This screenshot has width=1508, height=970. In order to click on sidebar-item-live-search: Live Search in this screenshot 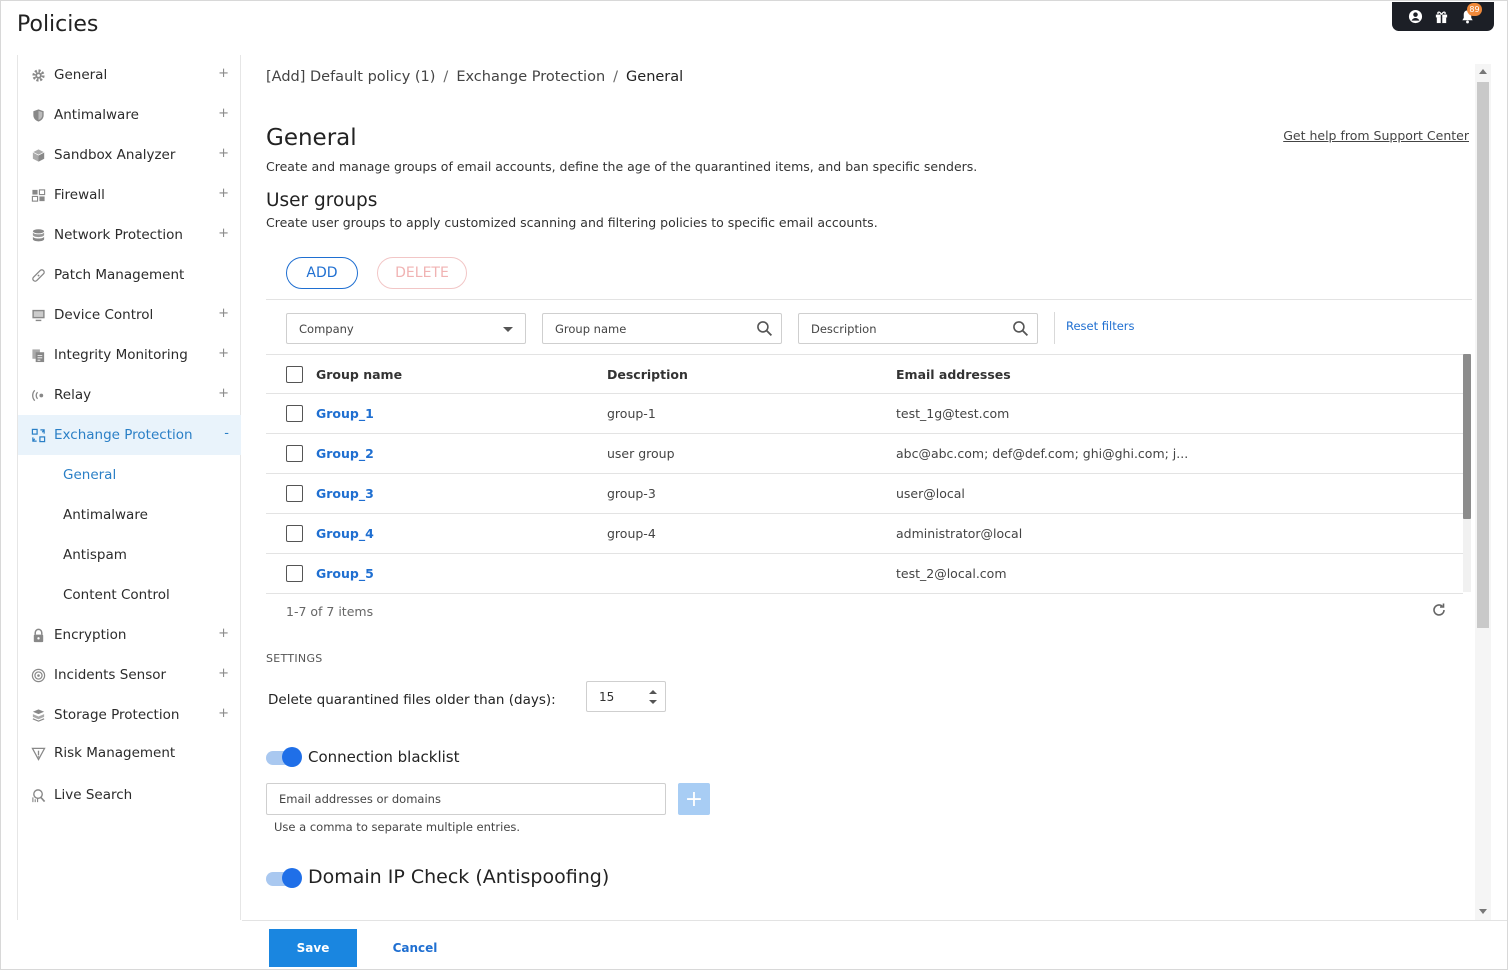, I will do `click(129, 795)`.